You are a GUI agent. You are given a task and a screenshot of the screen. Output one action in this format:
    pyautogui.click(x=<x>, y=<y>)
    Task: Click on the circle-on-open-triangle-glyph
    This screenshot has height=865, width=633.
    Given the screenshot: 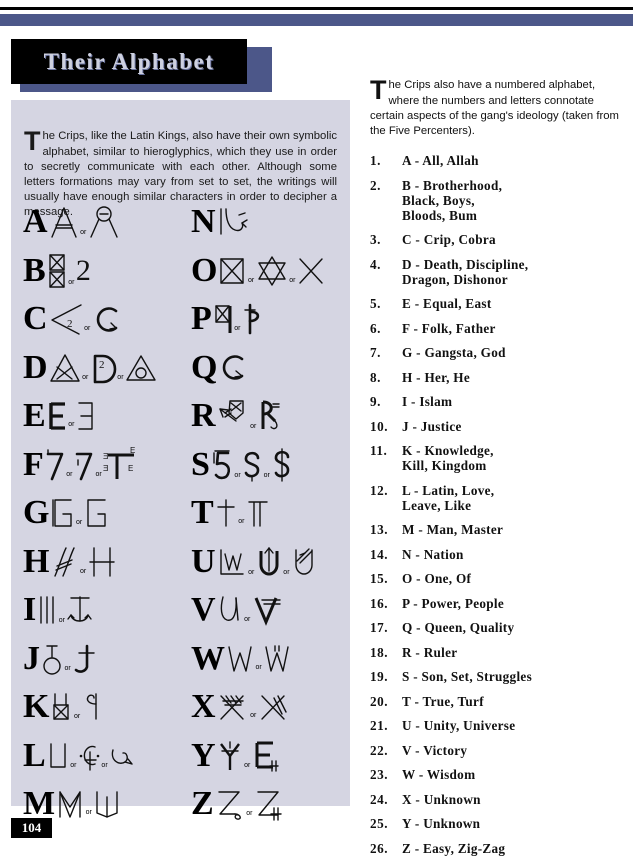 What is the action you would take?
    pyautogui.click(x=104, y=222)
    